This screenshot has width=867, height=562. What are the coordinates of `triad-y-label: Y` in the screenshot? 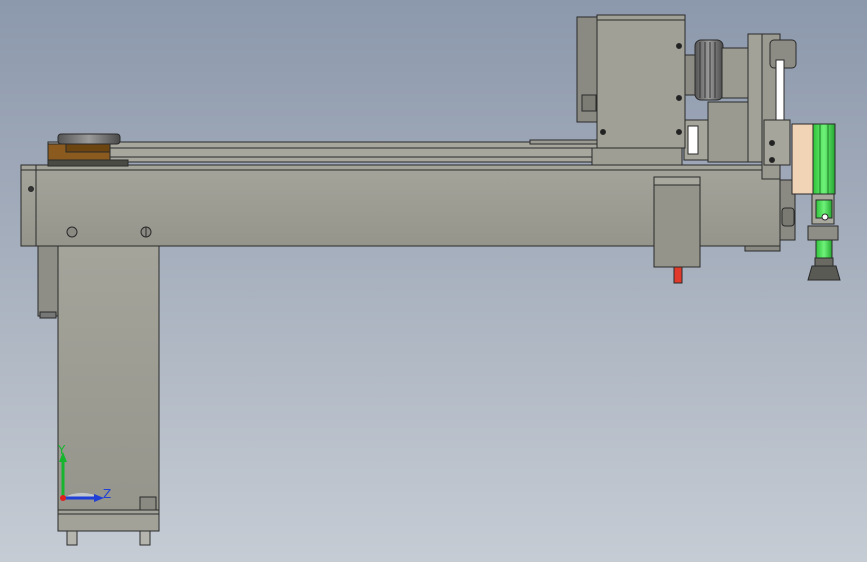 It's located at (62, 450).